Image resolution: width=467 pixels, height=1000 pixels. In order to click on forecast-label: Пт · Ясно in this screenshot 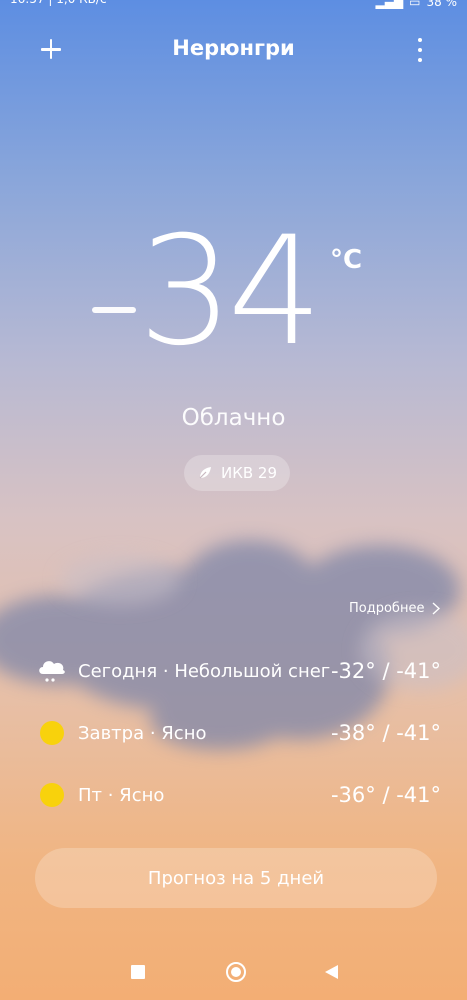, I will do `click(121, 795)`.